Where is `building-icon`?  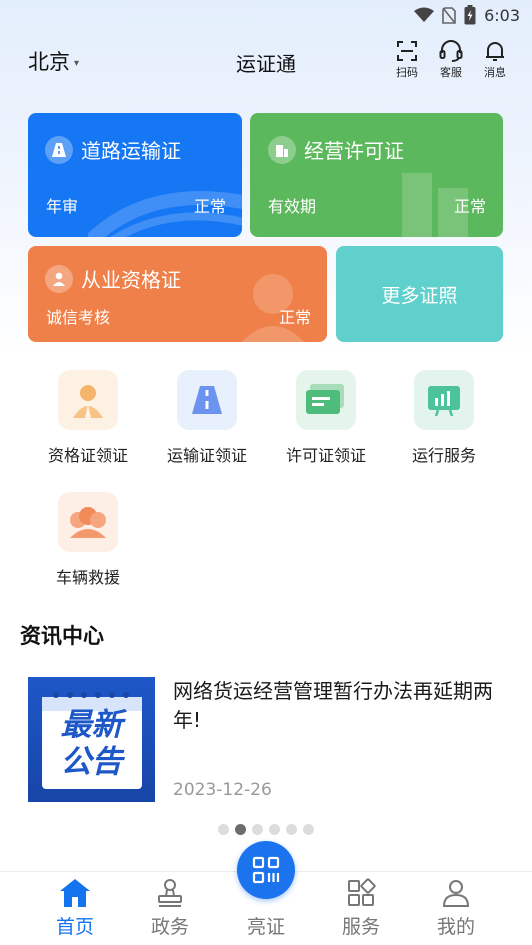
building-icon is located at coordinates (282, 149).